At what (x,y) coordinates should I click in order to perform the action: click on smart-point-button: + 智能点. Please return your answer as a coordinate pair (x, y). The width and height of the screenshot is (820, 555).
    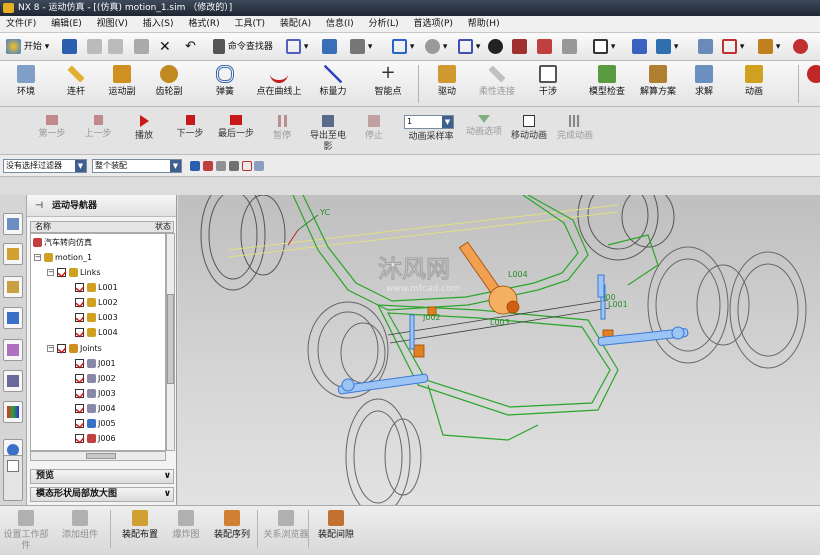
    Looking at the image, I should click on (388, 81).